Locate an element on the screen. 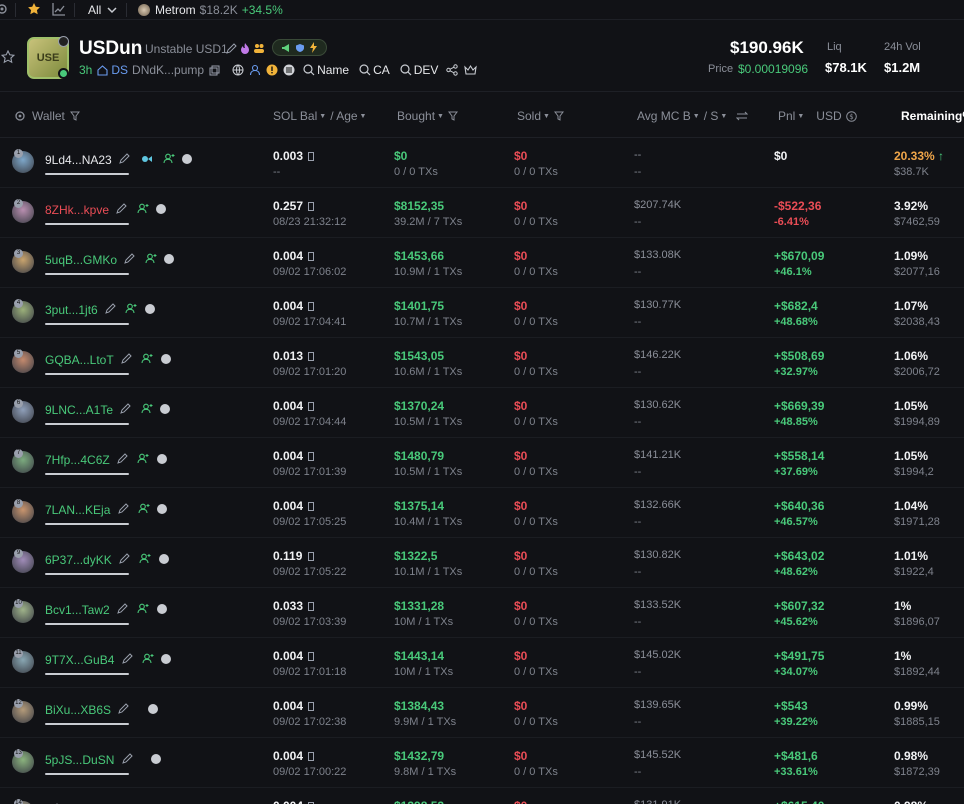  ticker-item-metrom: Metrom $18.2K +34.5% is located at coordinates (210, 10).